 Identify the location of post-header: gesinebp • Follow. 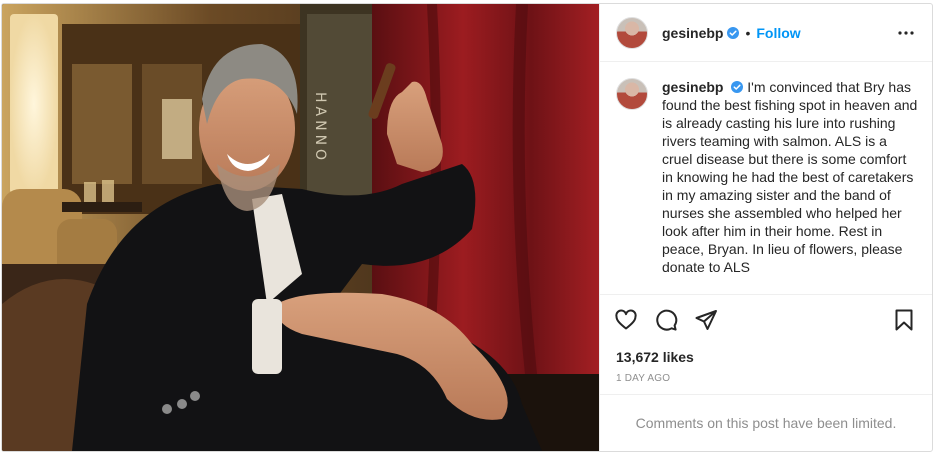
(766, 33).